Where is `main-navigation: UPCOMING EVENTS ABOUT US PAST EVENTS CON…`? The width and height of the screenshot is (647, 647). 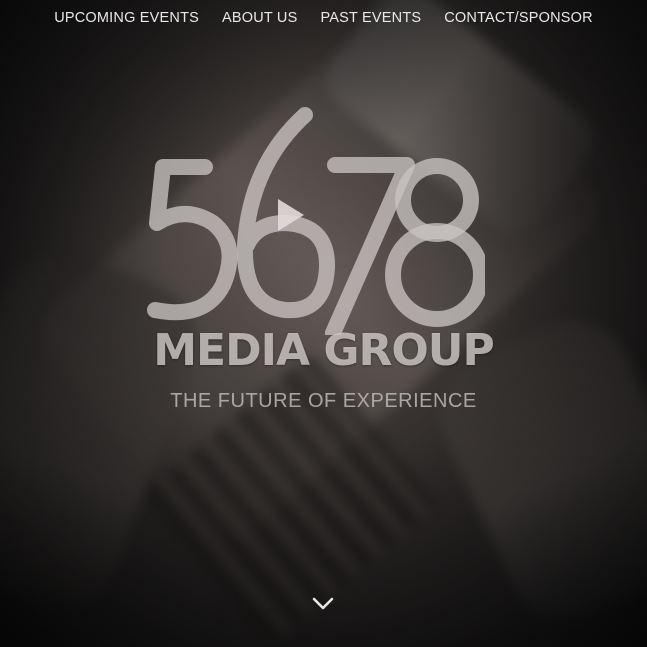
main-navigation: UPCOMING EVENTS ABOUT US PAST EVENTS CON… is located at coordinates (323, 18).